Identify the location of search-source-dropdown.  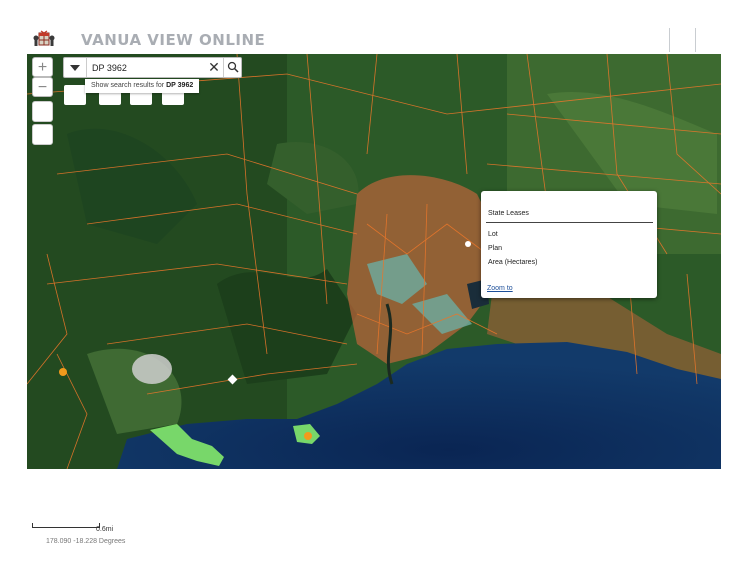
(75, 67).